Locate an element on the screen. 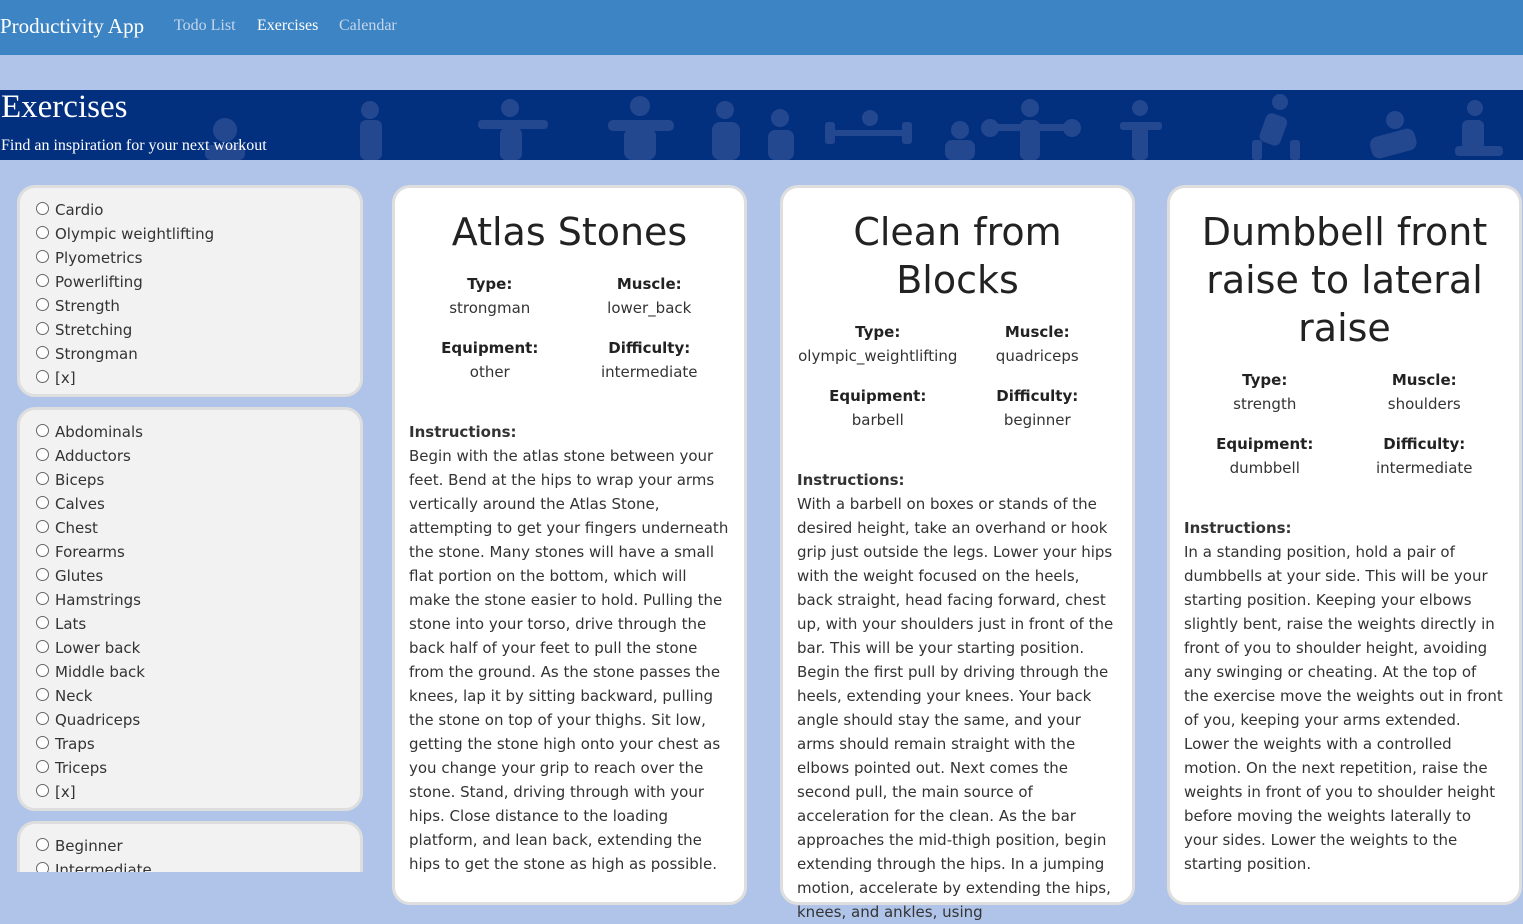  option-label: Beginner is located at coordinates (89, 846).